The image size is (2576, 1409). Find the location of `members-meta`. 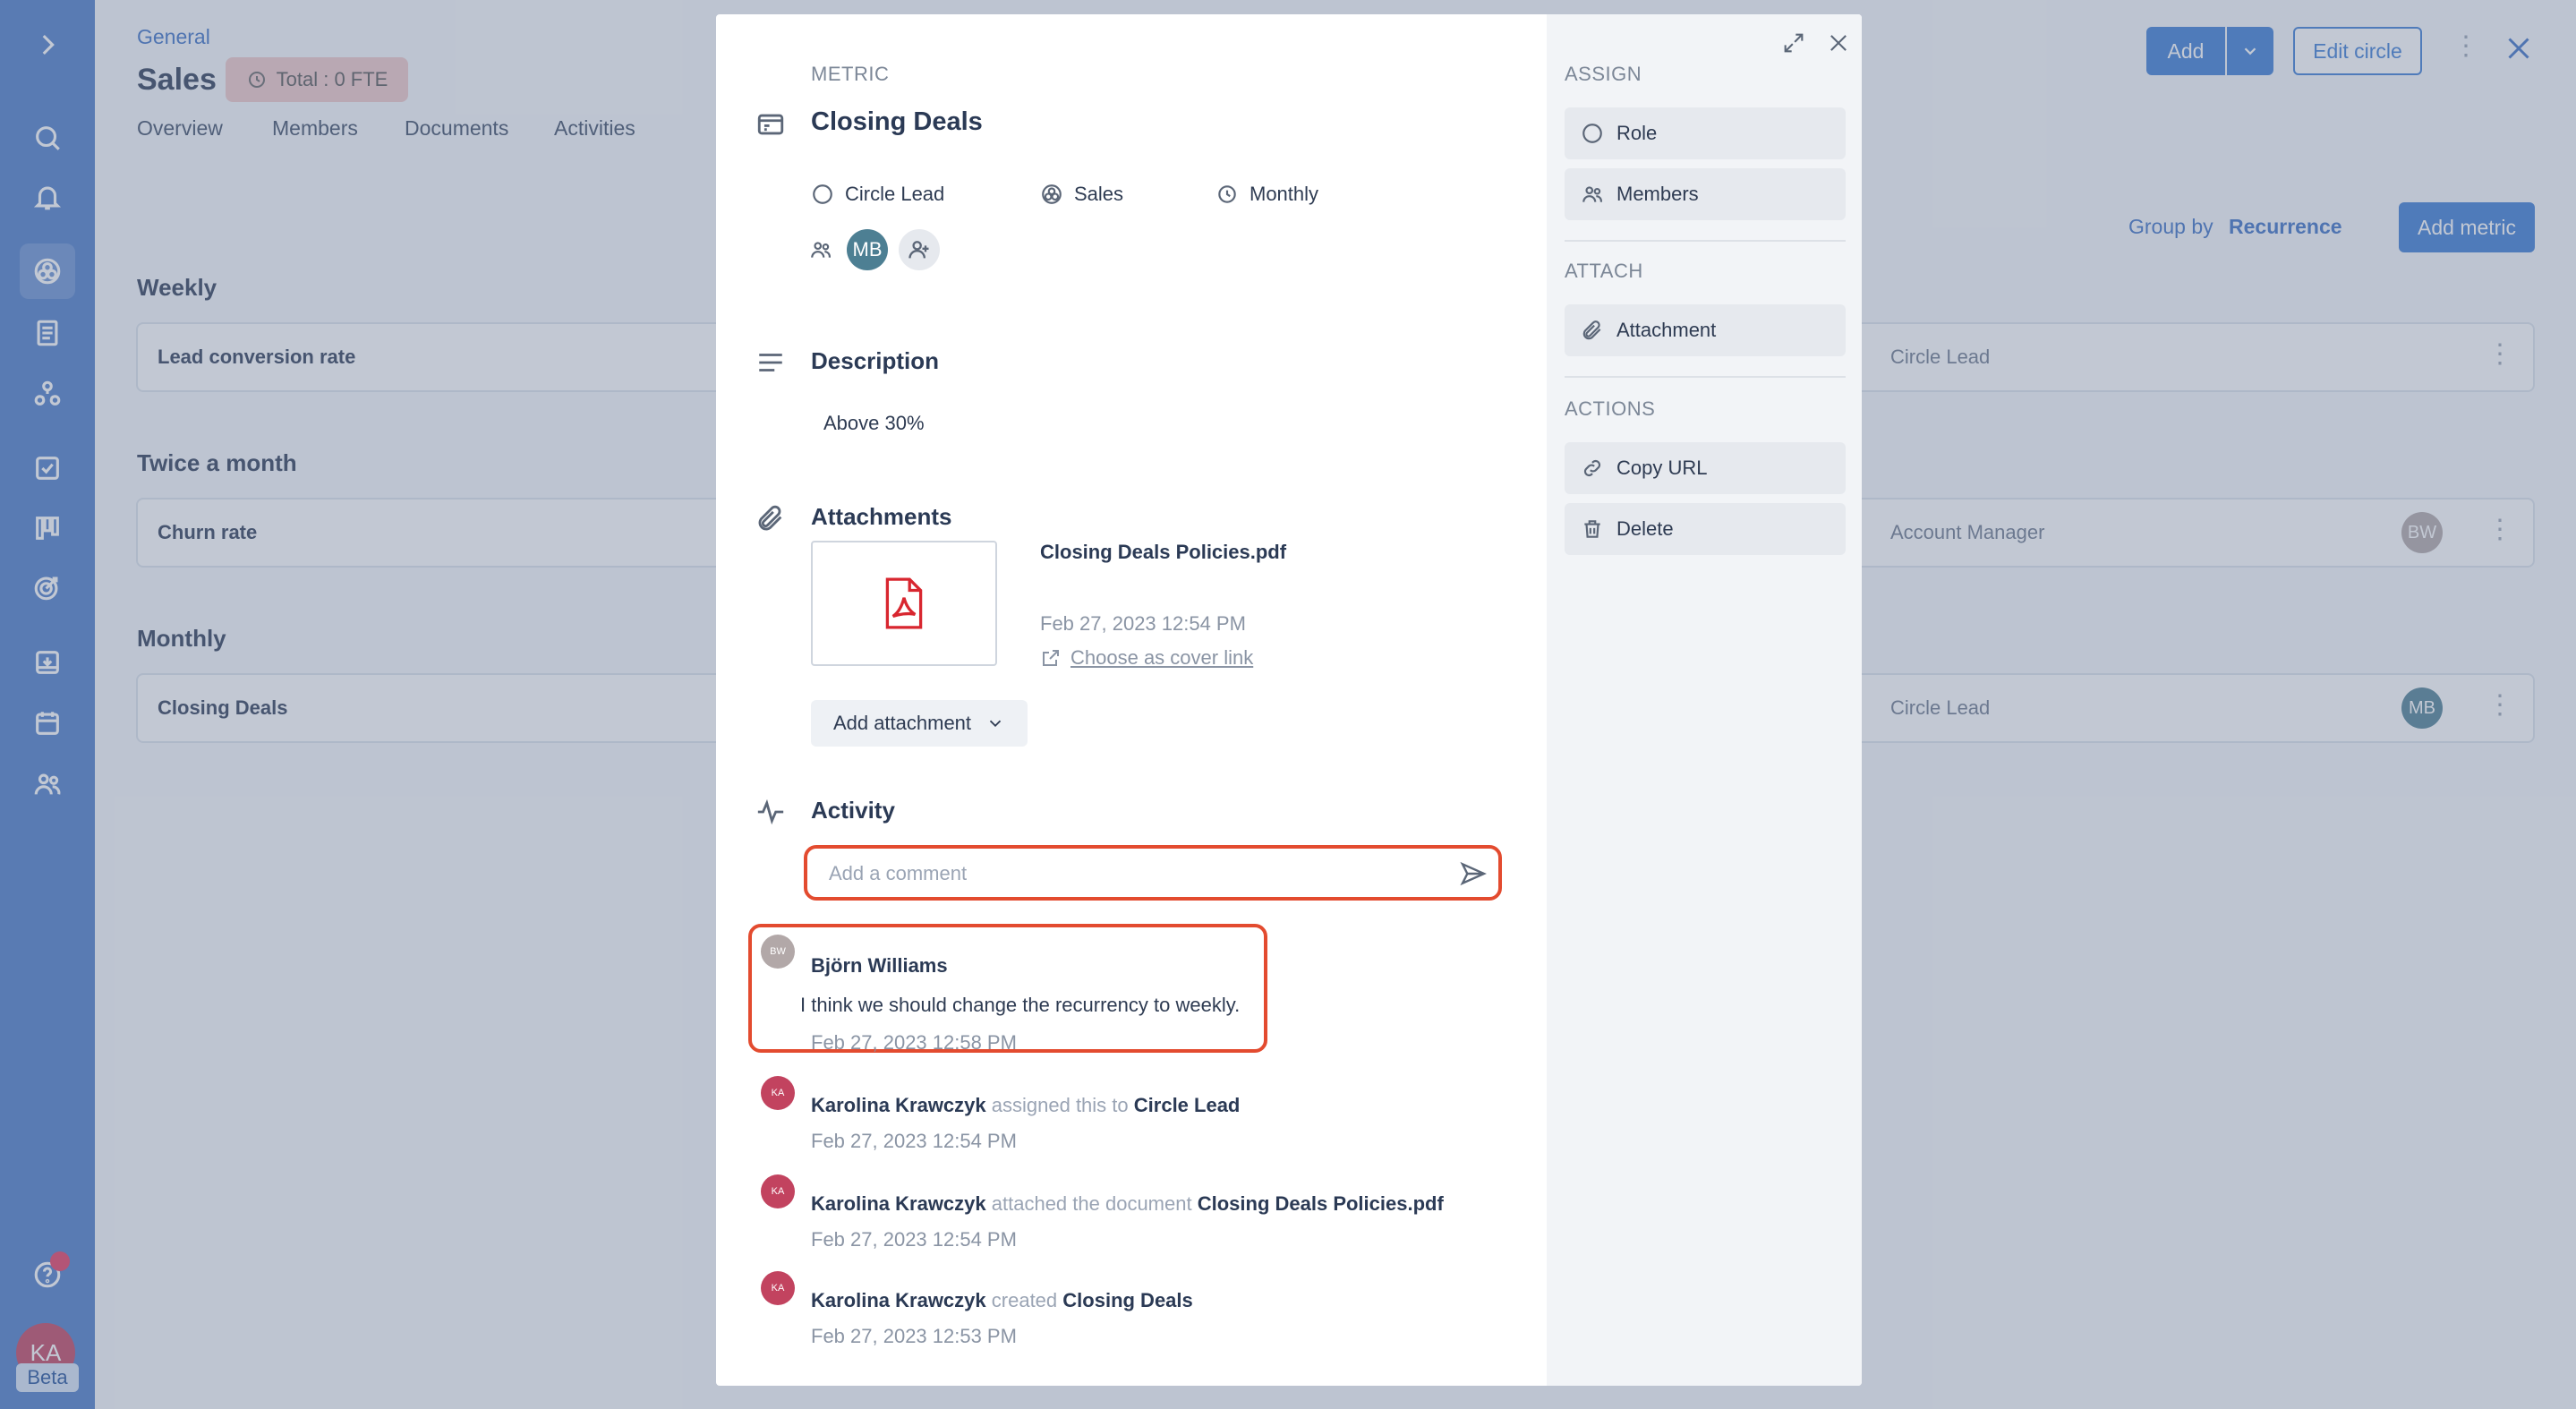

members-meta is located at coordinates (820, 250).